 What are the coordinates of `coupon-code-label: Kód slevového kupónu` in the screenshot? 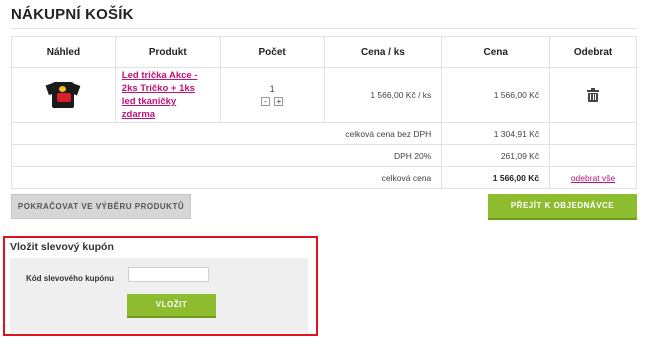 It's located at (70, 278).